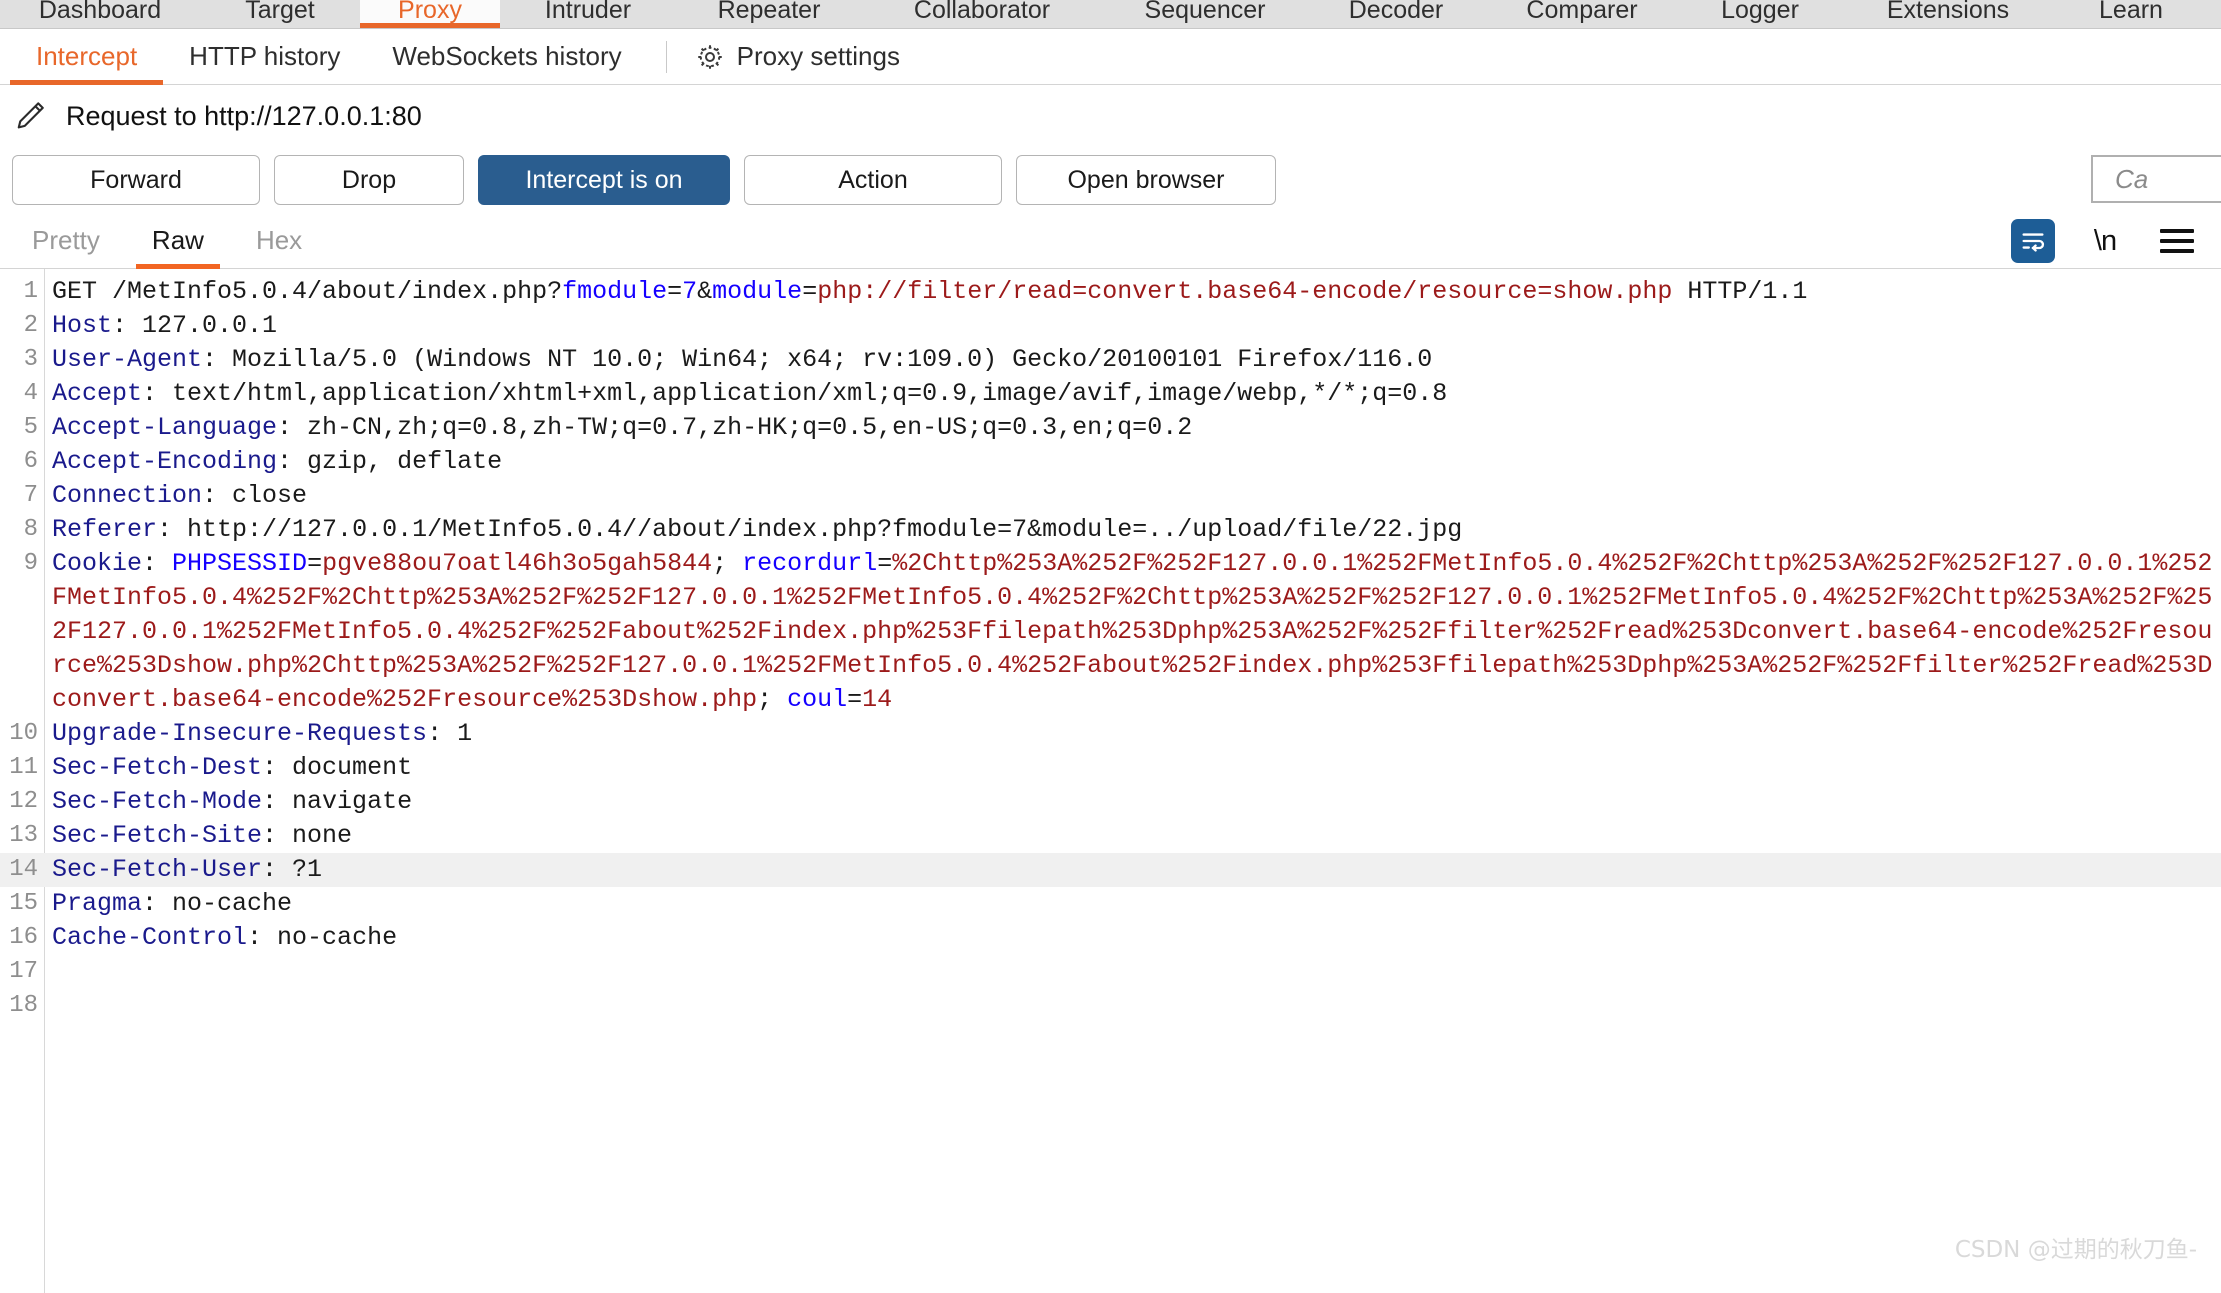  I want to click on sub-tab-label: WebSockets history, so click(507, 56).